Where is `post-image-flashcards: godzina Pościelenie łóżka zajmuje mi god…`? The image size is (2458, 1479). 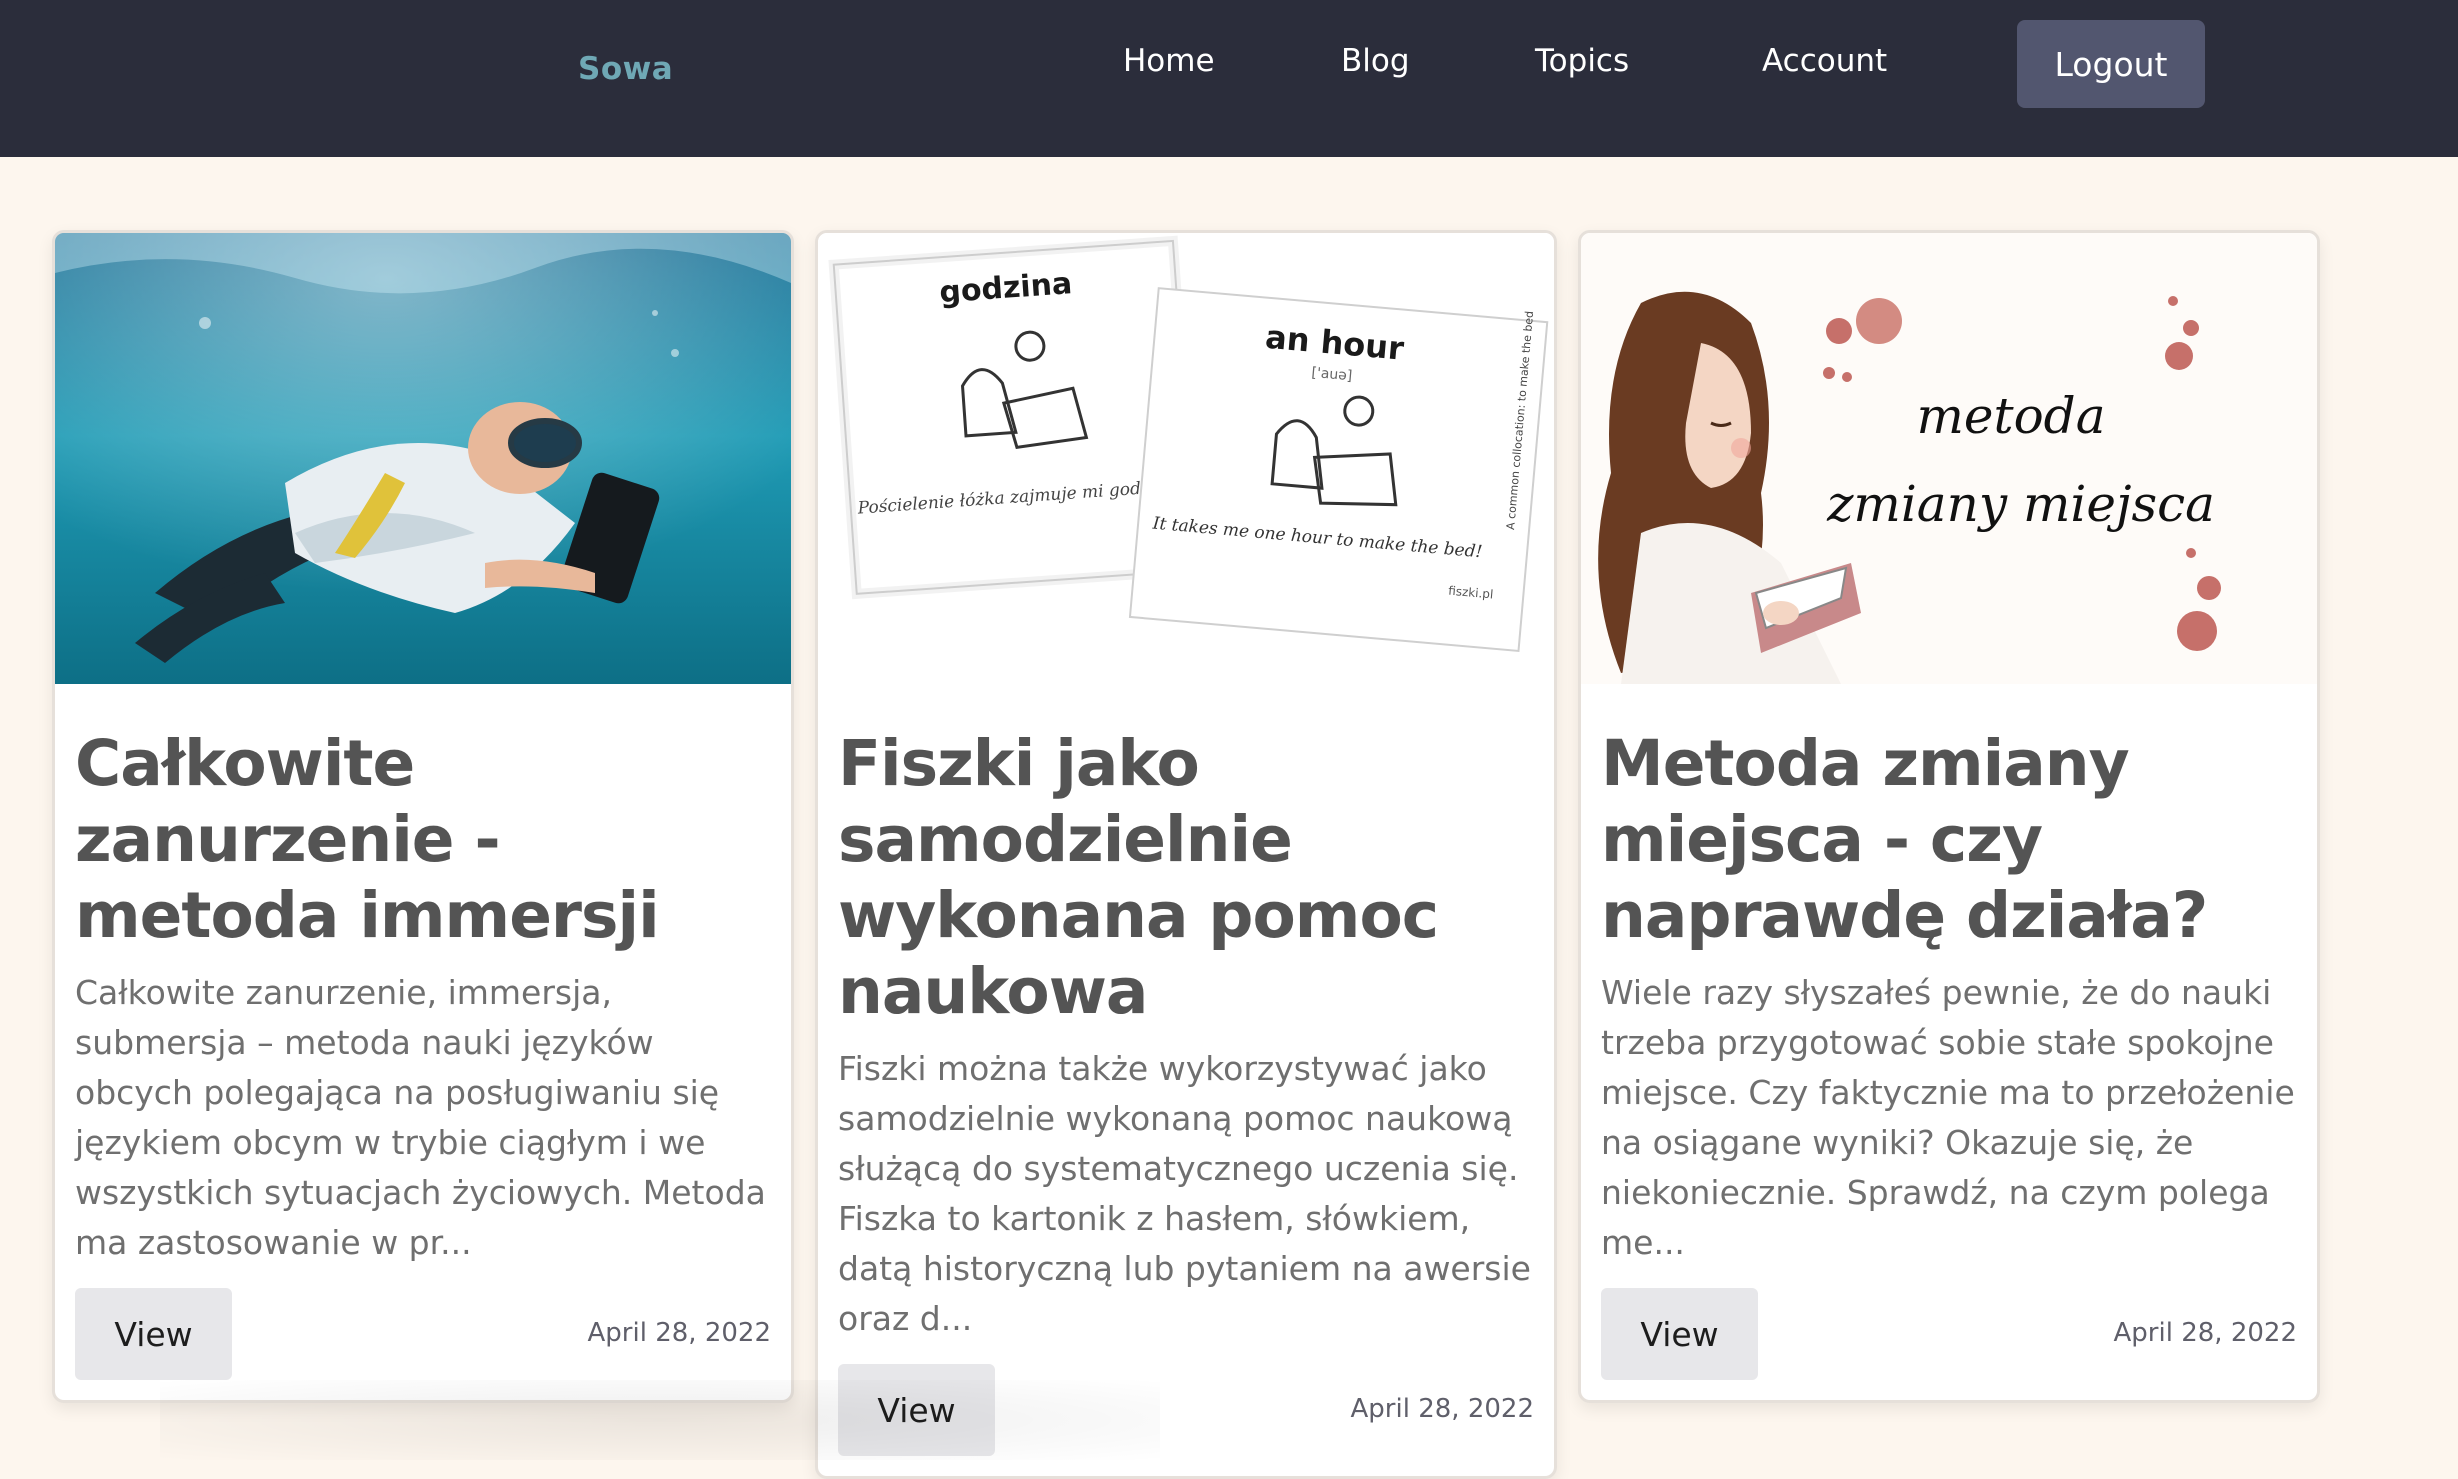 post-image-flashcards: godzina Pościelenie łóżka zajmuje mi god… is located at coordinates (1186, 458).